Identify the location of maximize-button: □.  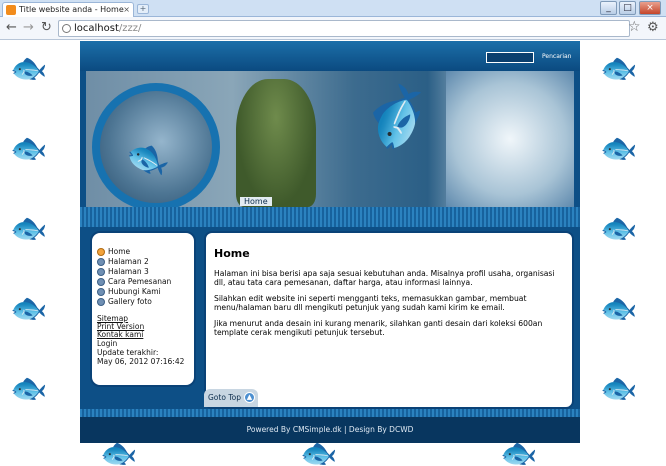
(627, 8).